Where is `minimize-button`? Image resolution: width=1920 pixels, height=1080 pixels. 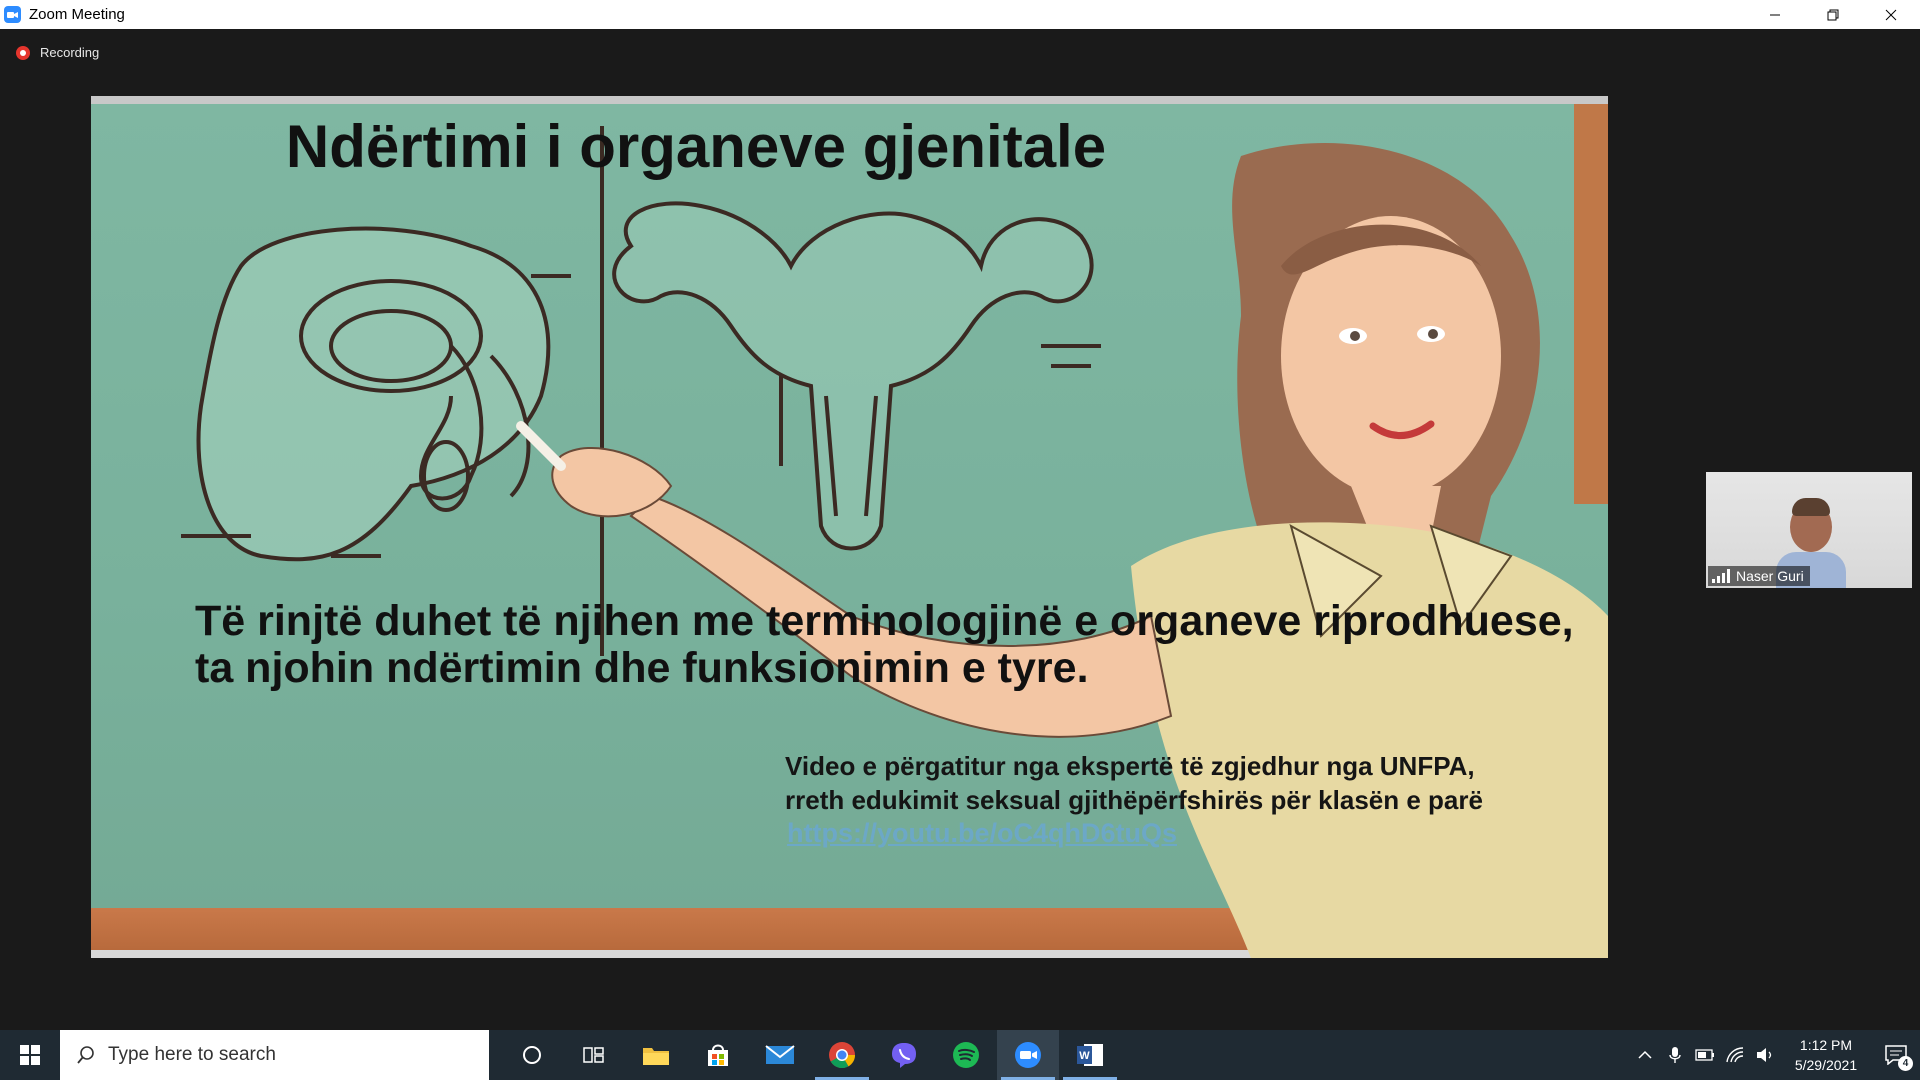
minimize-button is located at coordinates (1775, 14).